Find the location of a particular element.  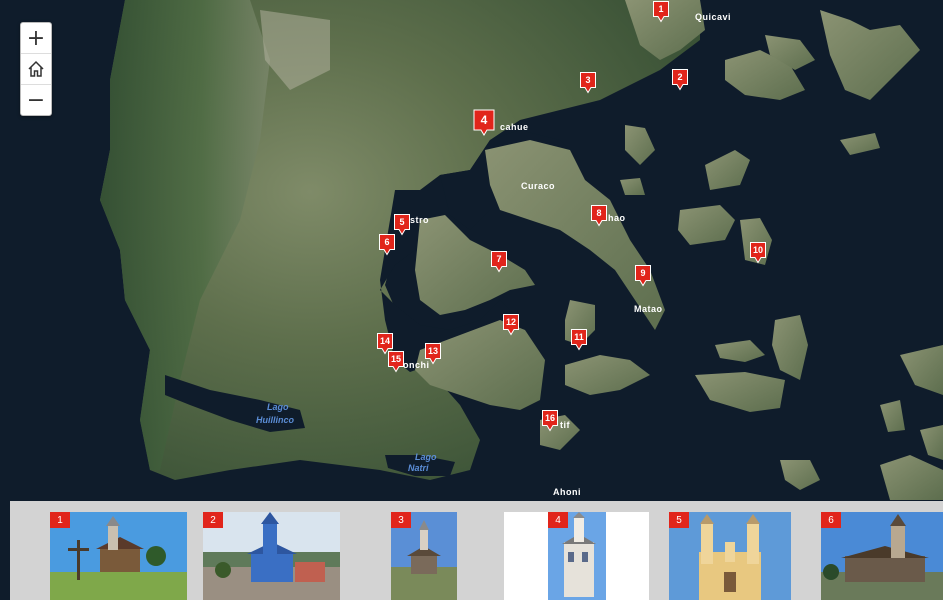

zoom-out-button: − is located at coordinates (36, 100).